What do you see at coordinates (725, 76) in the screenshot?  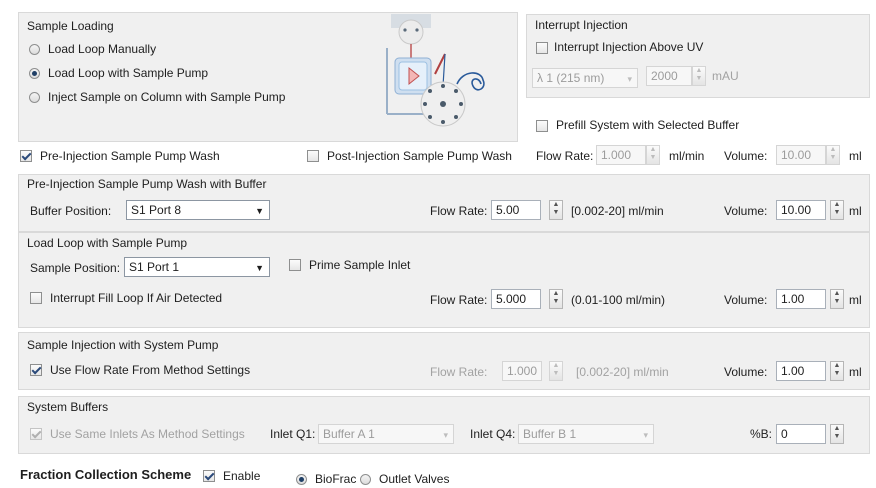 I see `uv-unit-label: mAU` at bounding box center [725, 76].